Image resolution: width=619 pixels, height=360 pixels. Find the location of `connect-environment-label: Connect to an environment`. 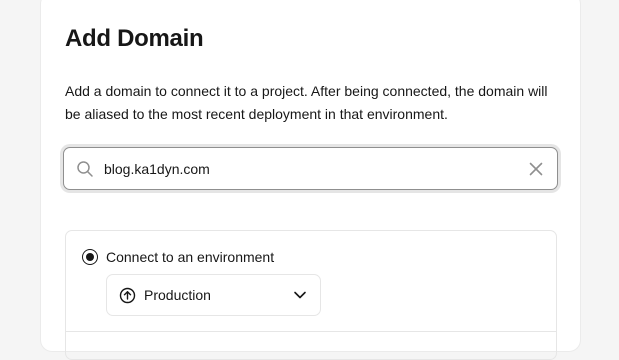

connect-environment-label: Connect to an environment is located at coordinates (190, 257).